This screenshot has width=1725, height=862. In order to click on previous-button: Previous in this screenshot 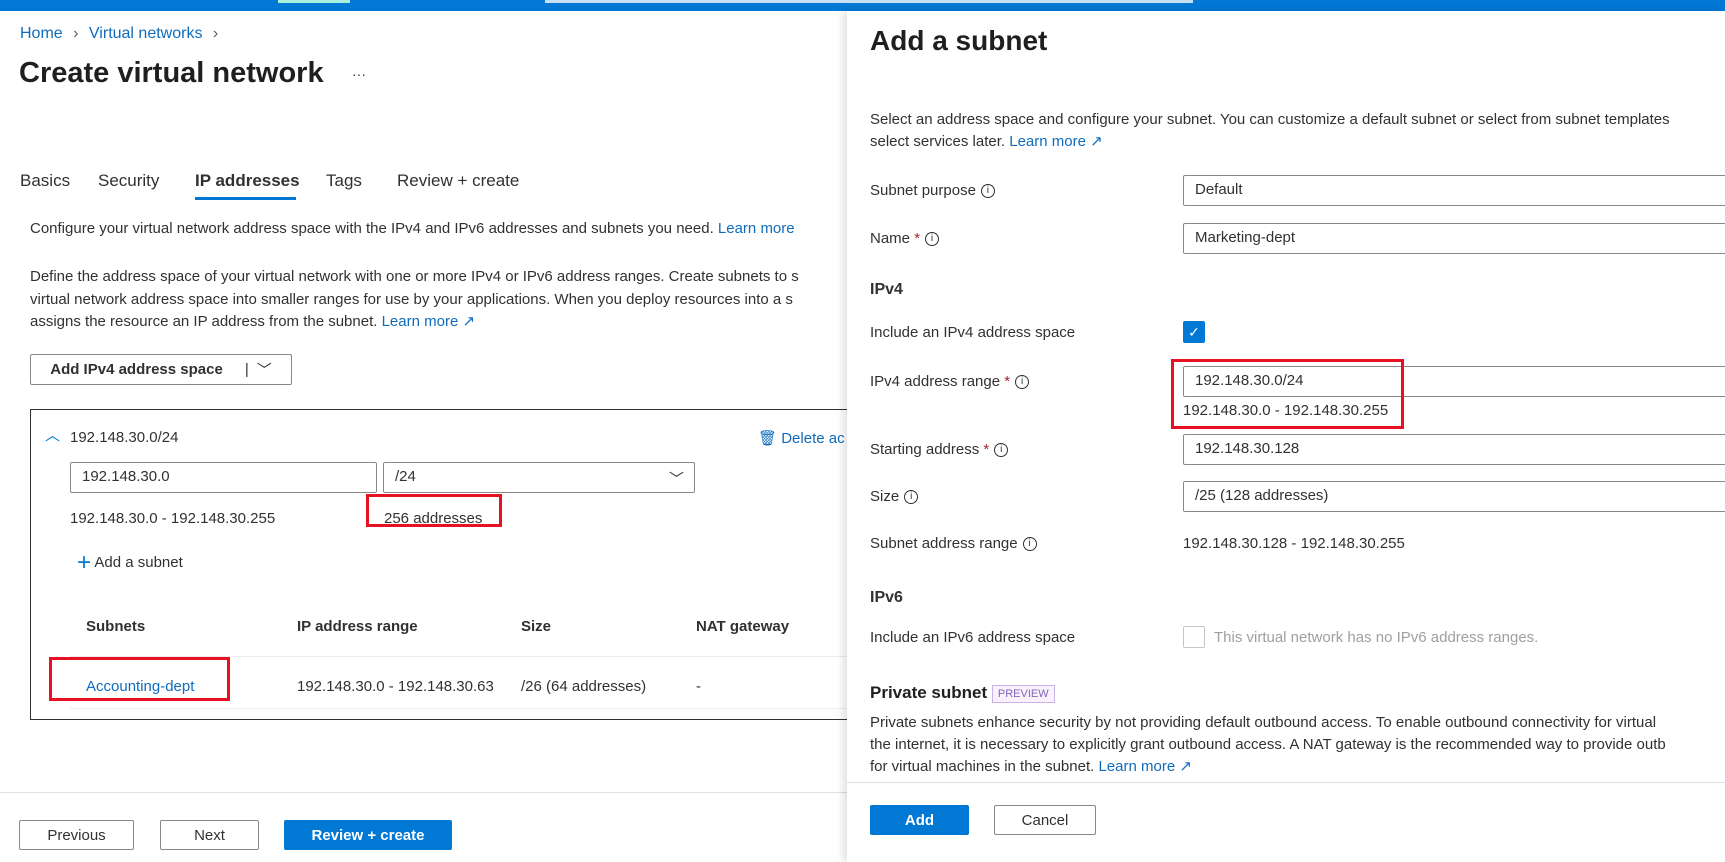, I will do `click(76, 835)`.